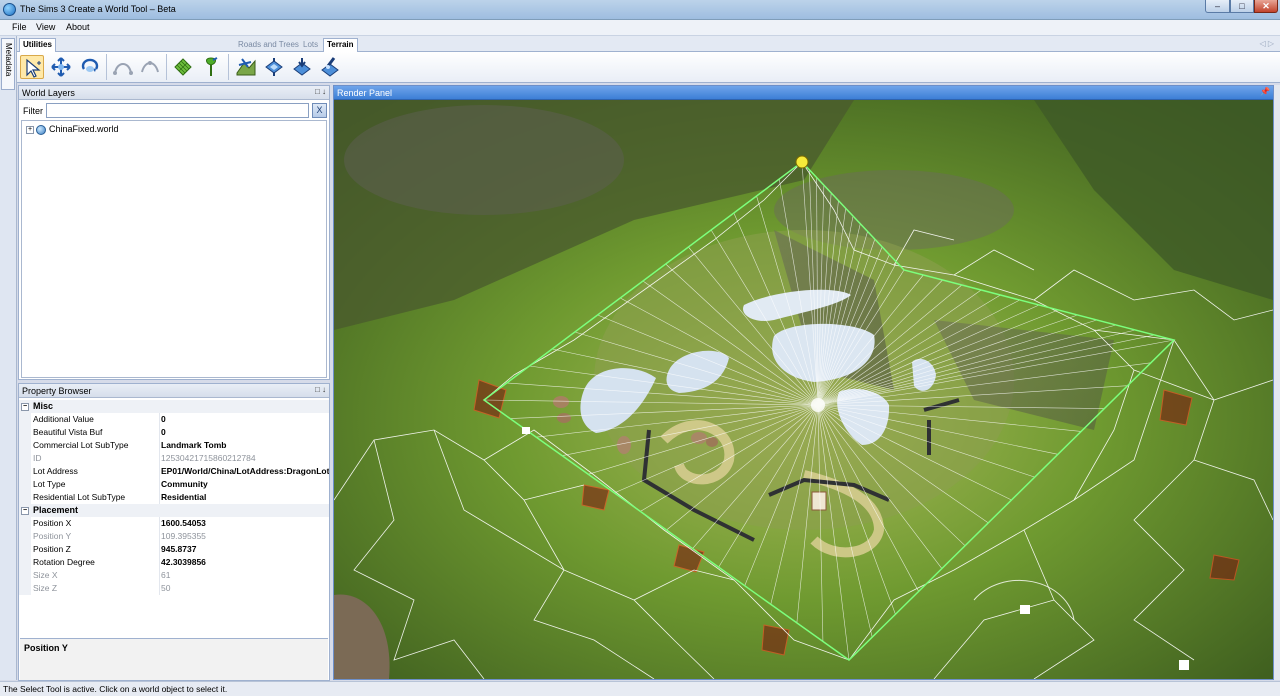  What do you see at coordinates (46, 648) in the screenshot?
I see `property-help-title: Position Y` at bounding box center [46, 648].